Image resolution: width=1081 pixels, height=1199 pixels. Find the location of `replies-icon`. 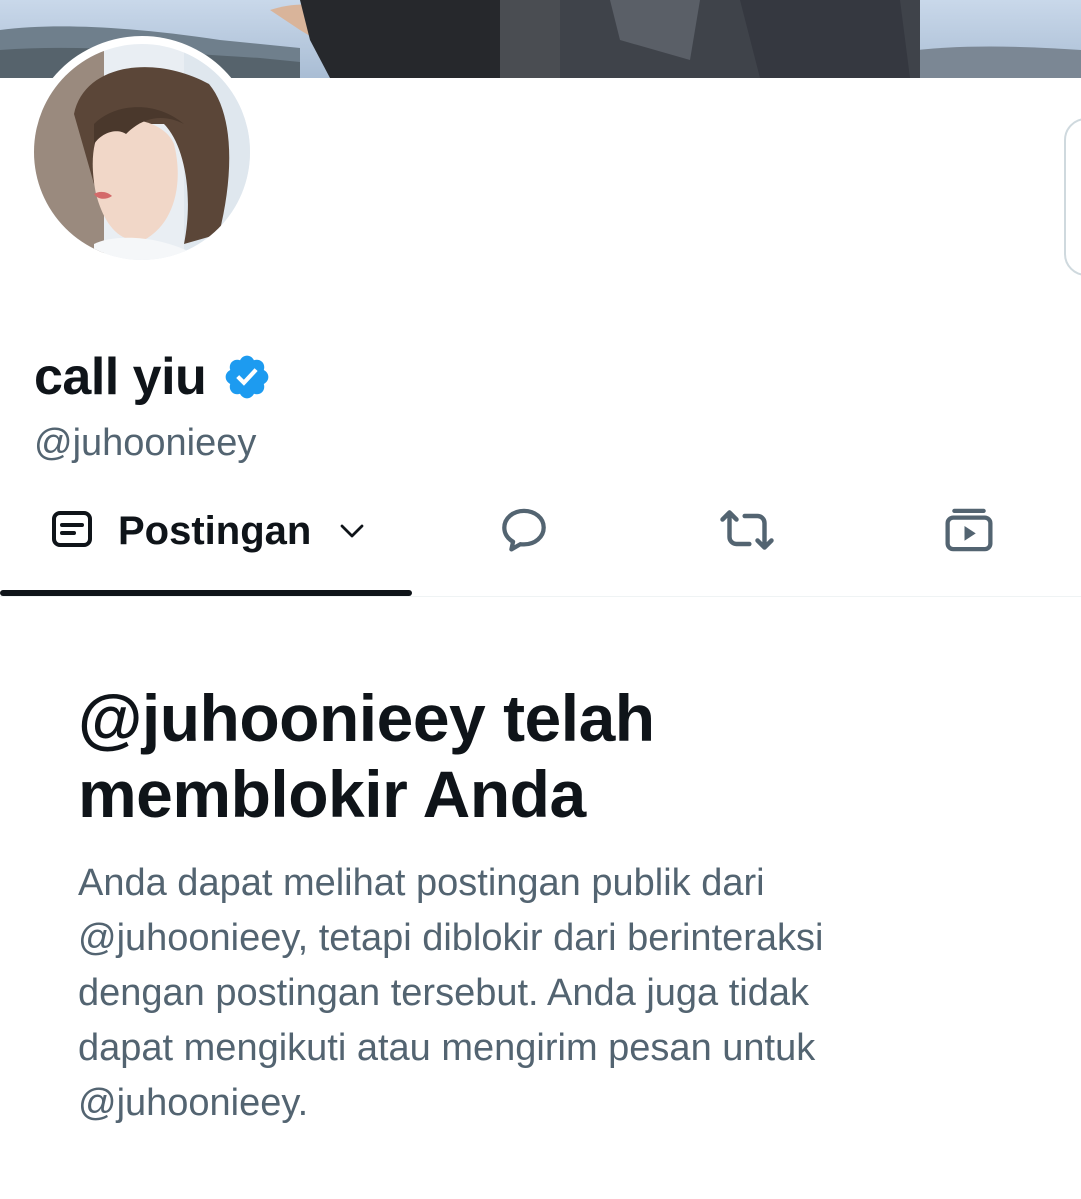

replies-icon is located at coordinates (524, 532).